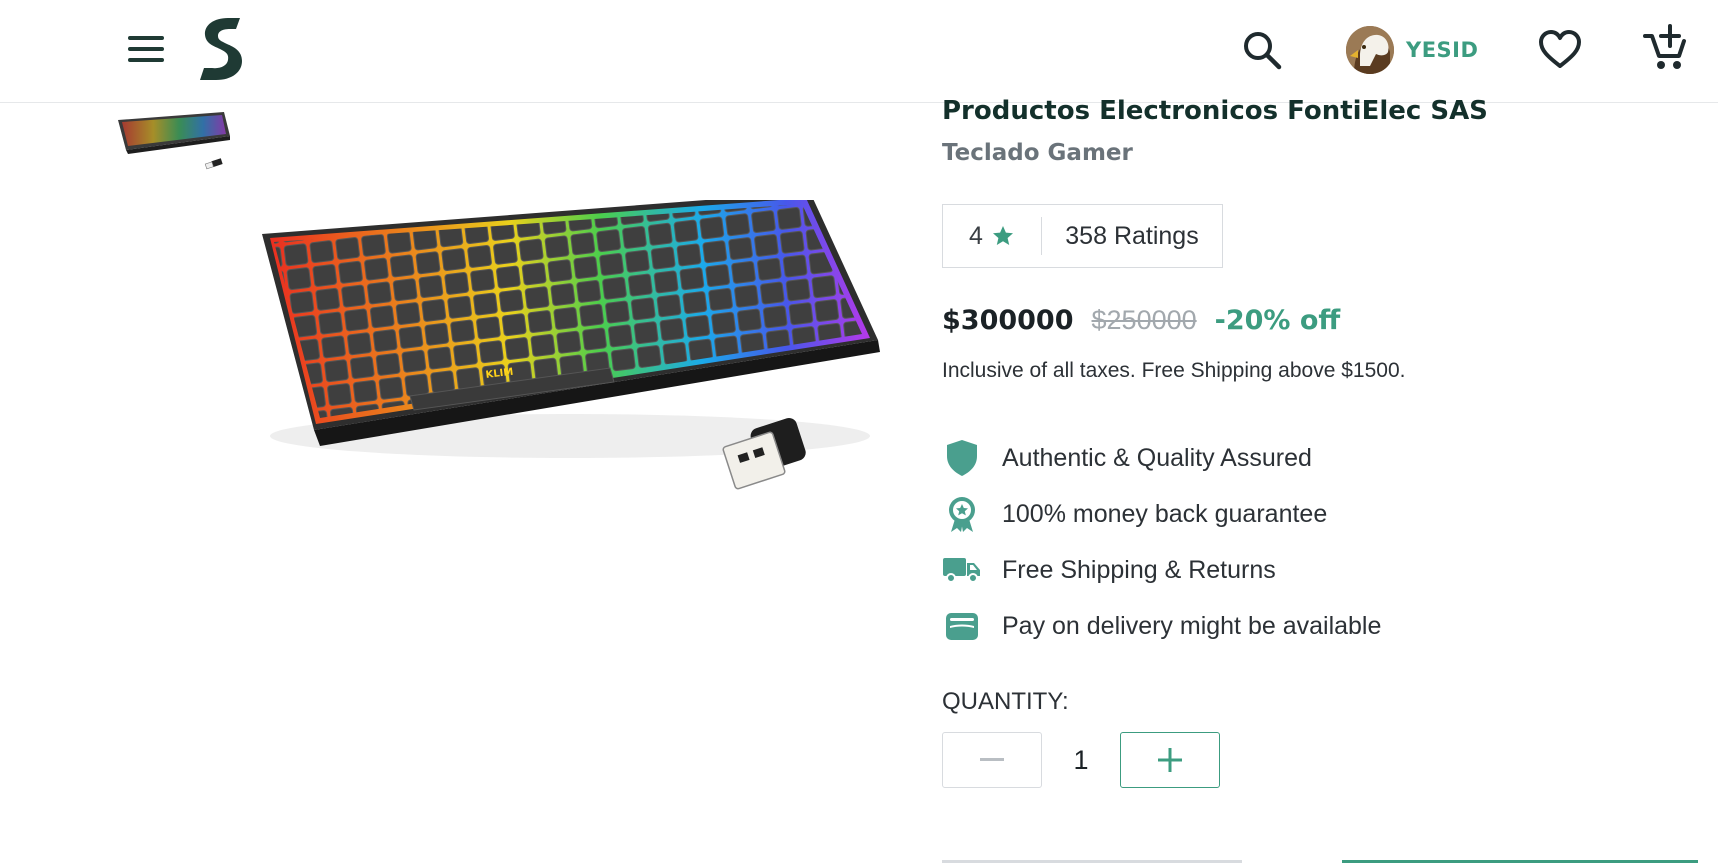 This screenshot has width=1718, height=863. What do you see at coordinates (962, 458) in the screenshot?
I see `shield-icon` at bounding box center [962, 458].